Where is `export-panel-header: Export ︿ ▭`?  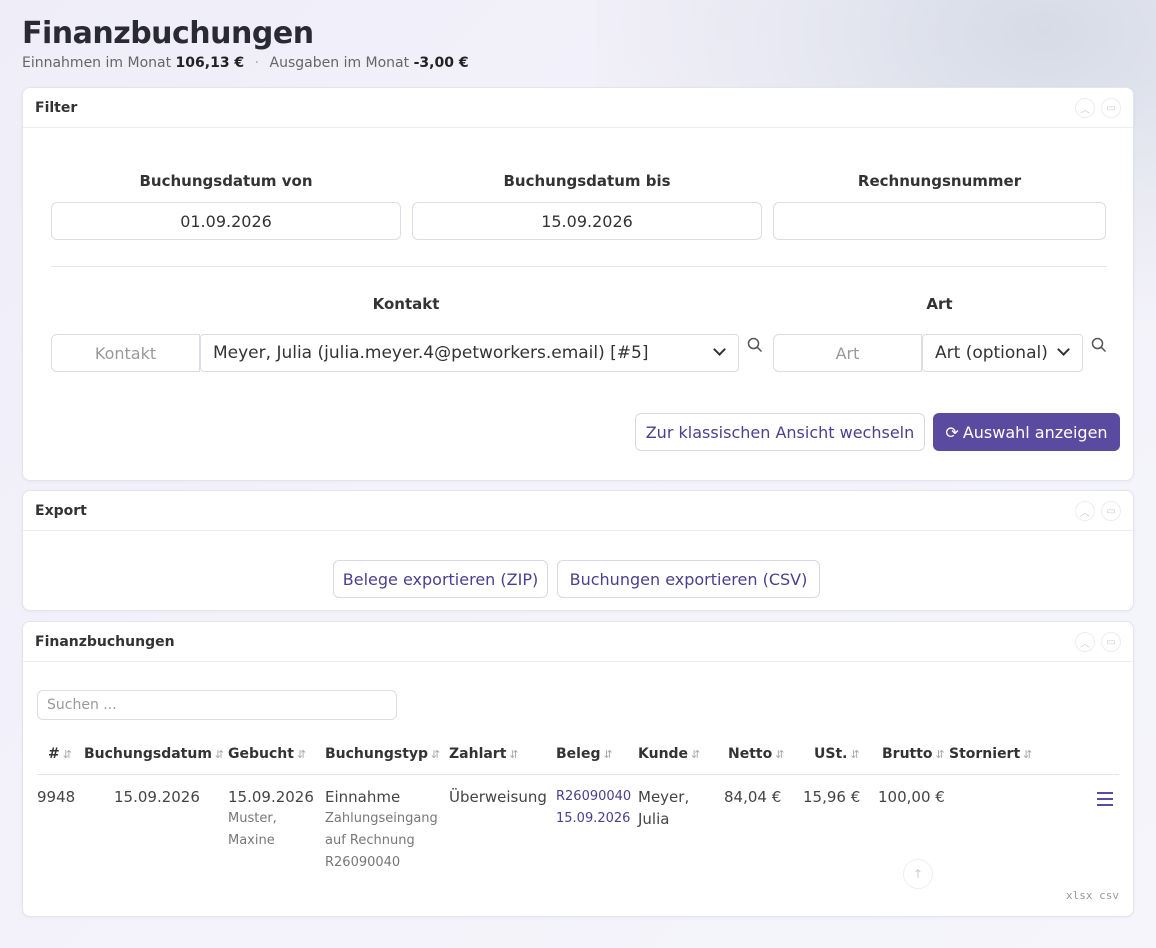 export-panel-header: Export ︿ ▭ is located at coordinates (578, 511).